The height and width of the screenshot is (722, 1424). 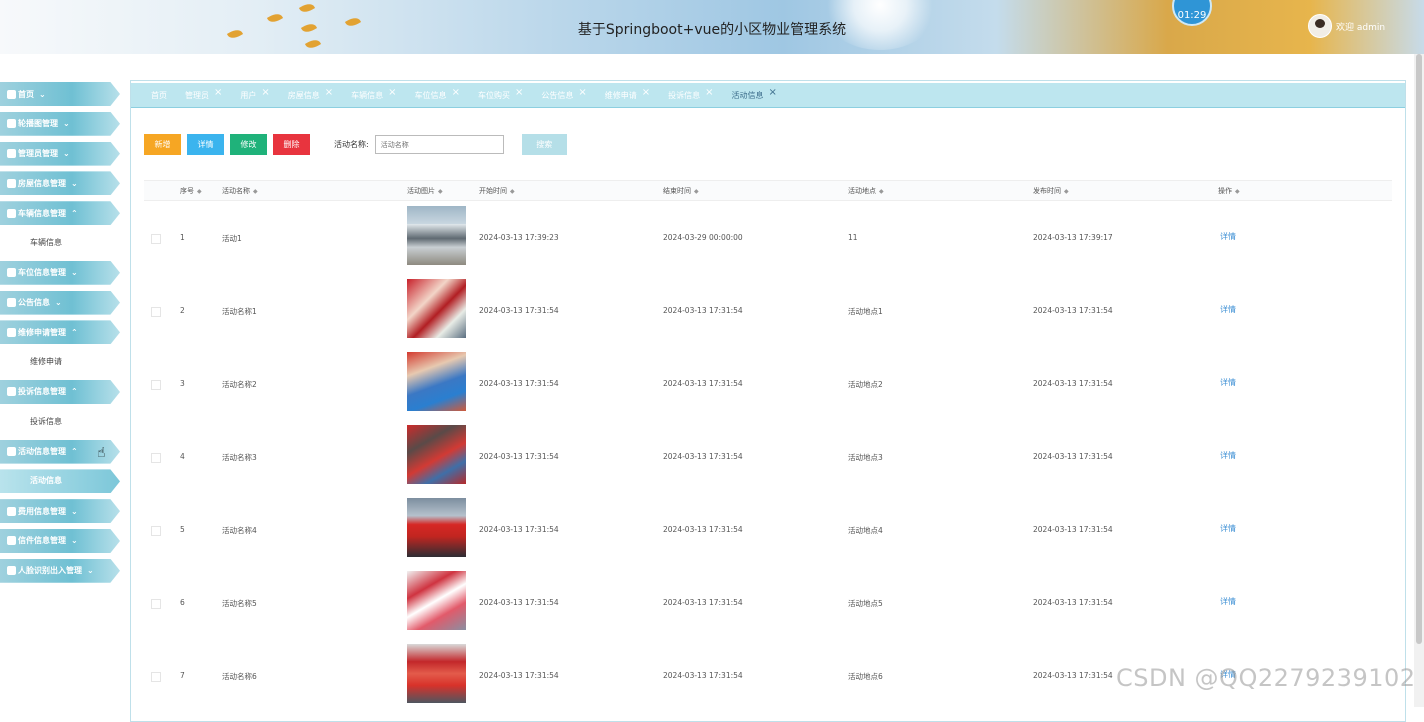 I want to click on scrollbar-thumb, so click(x=1419, y=349).